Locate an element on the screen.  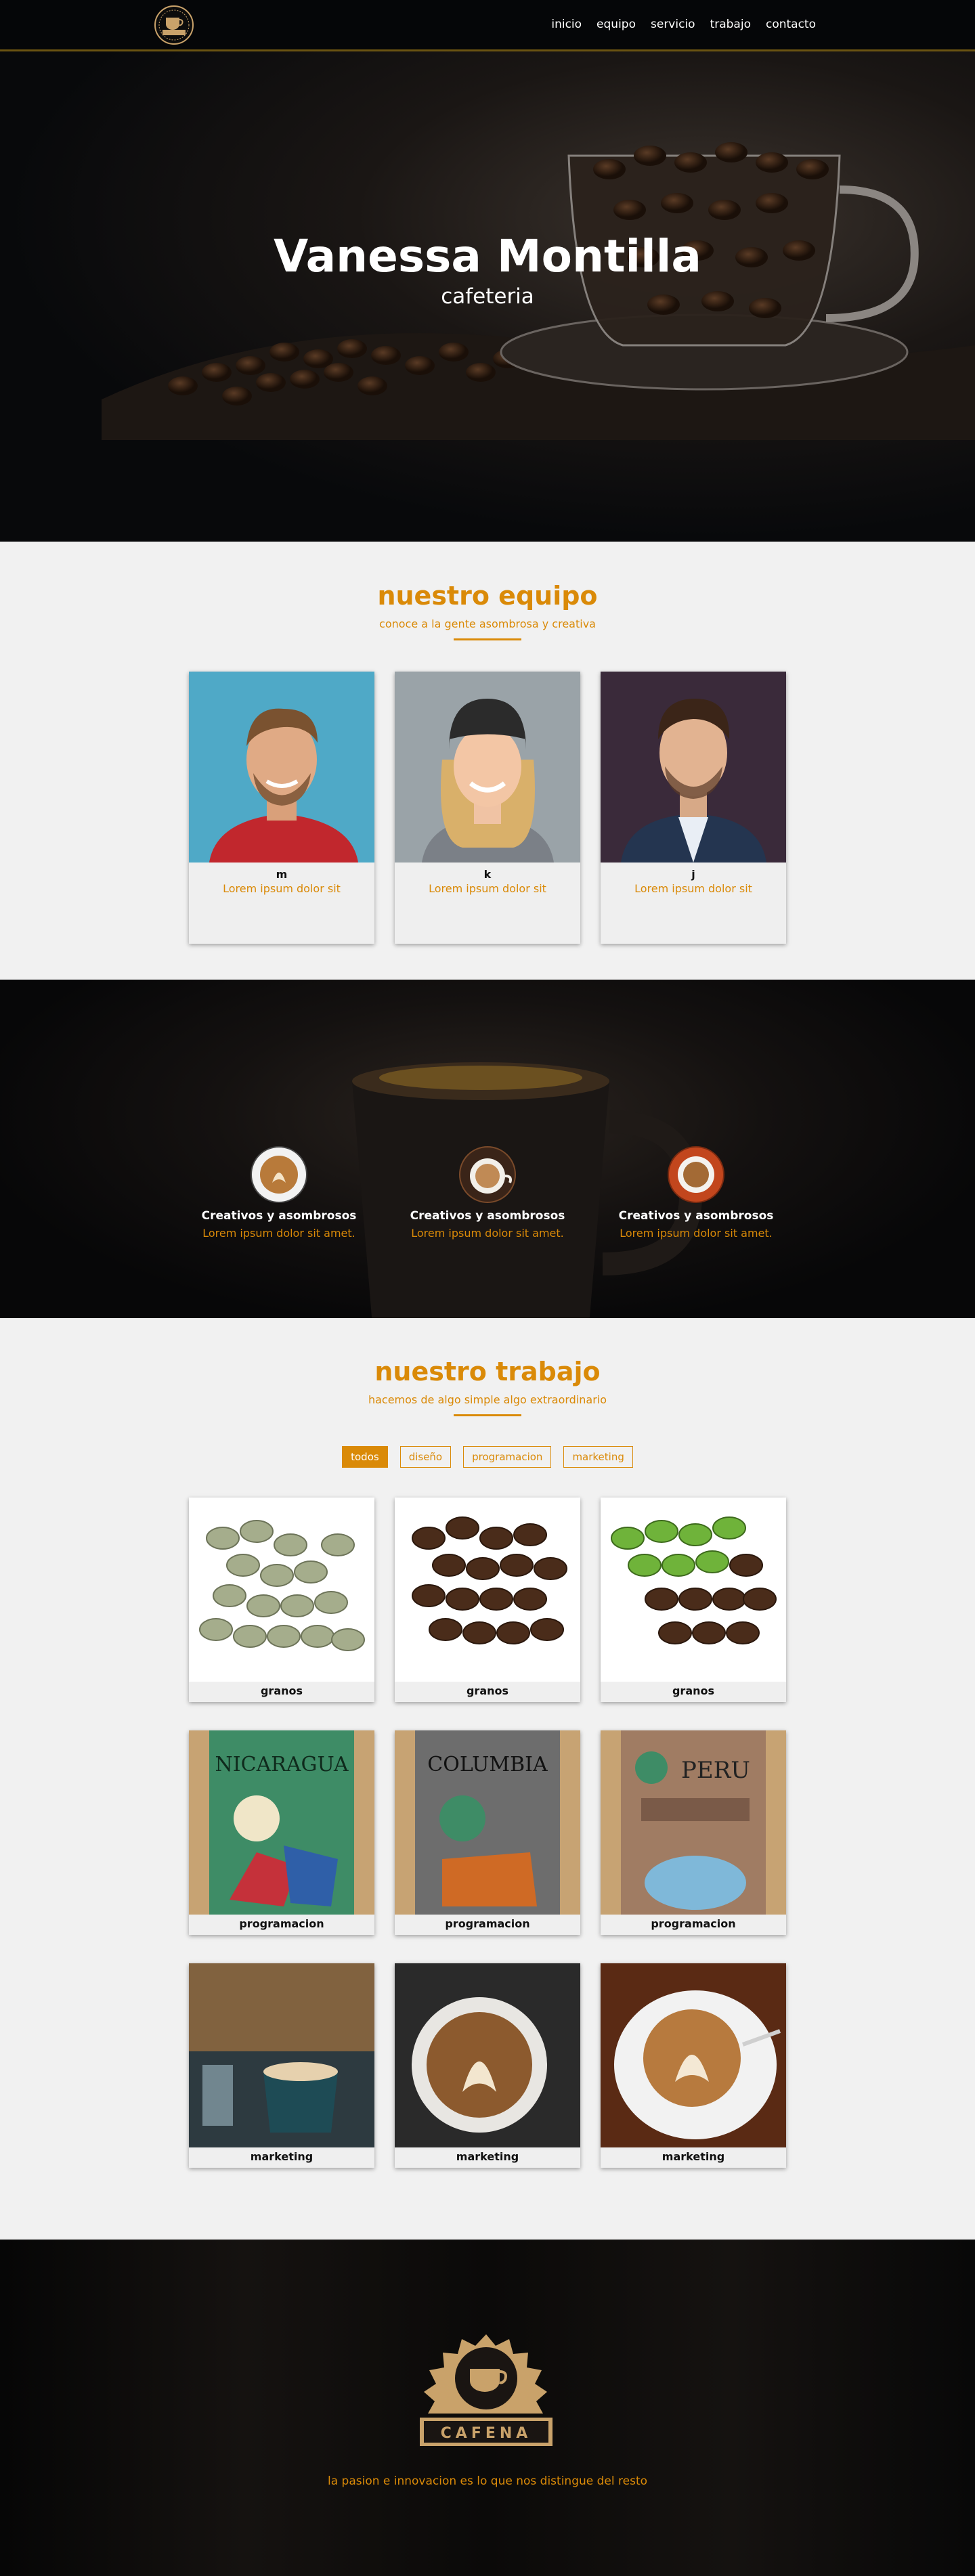
top-nav: inicio equipo servicio trabajo contacto is located at coordinates (487, 25).